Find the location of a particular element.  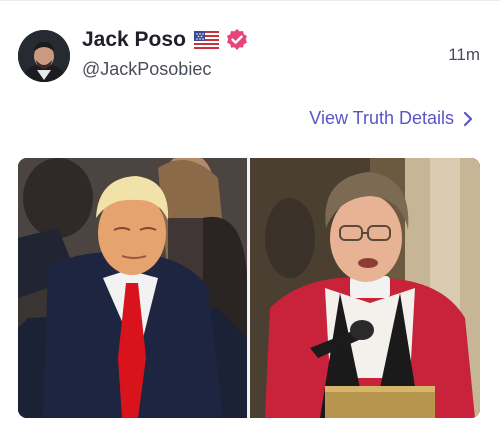

author-name-row: Jack Poso is located at coordinates (165, 40).